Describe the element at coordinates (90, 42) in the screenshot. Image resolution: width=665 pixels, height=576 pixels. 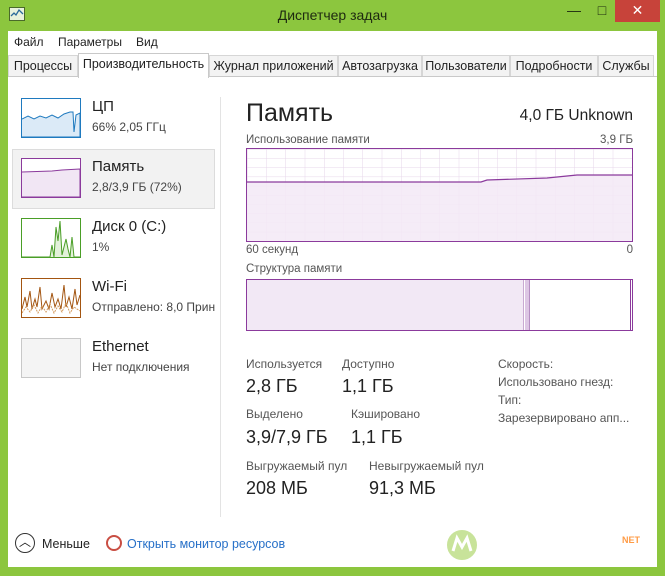
I see `menu-options: Параметры` at that location.